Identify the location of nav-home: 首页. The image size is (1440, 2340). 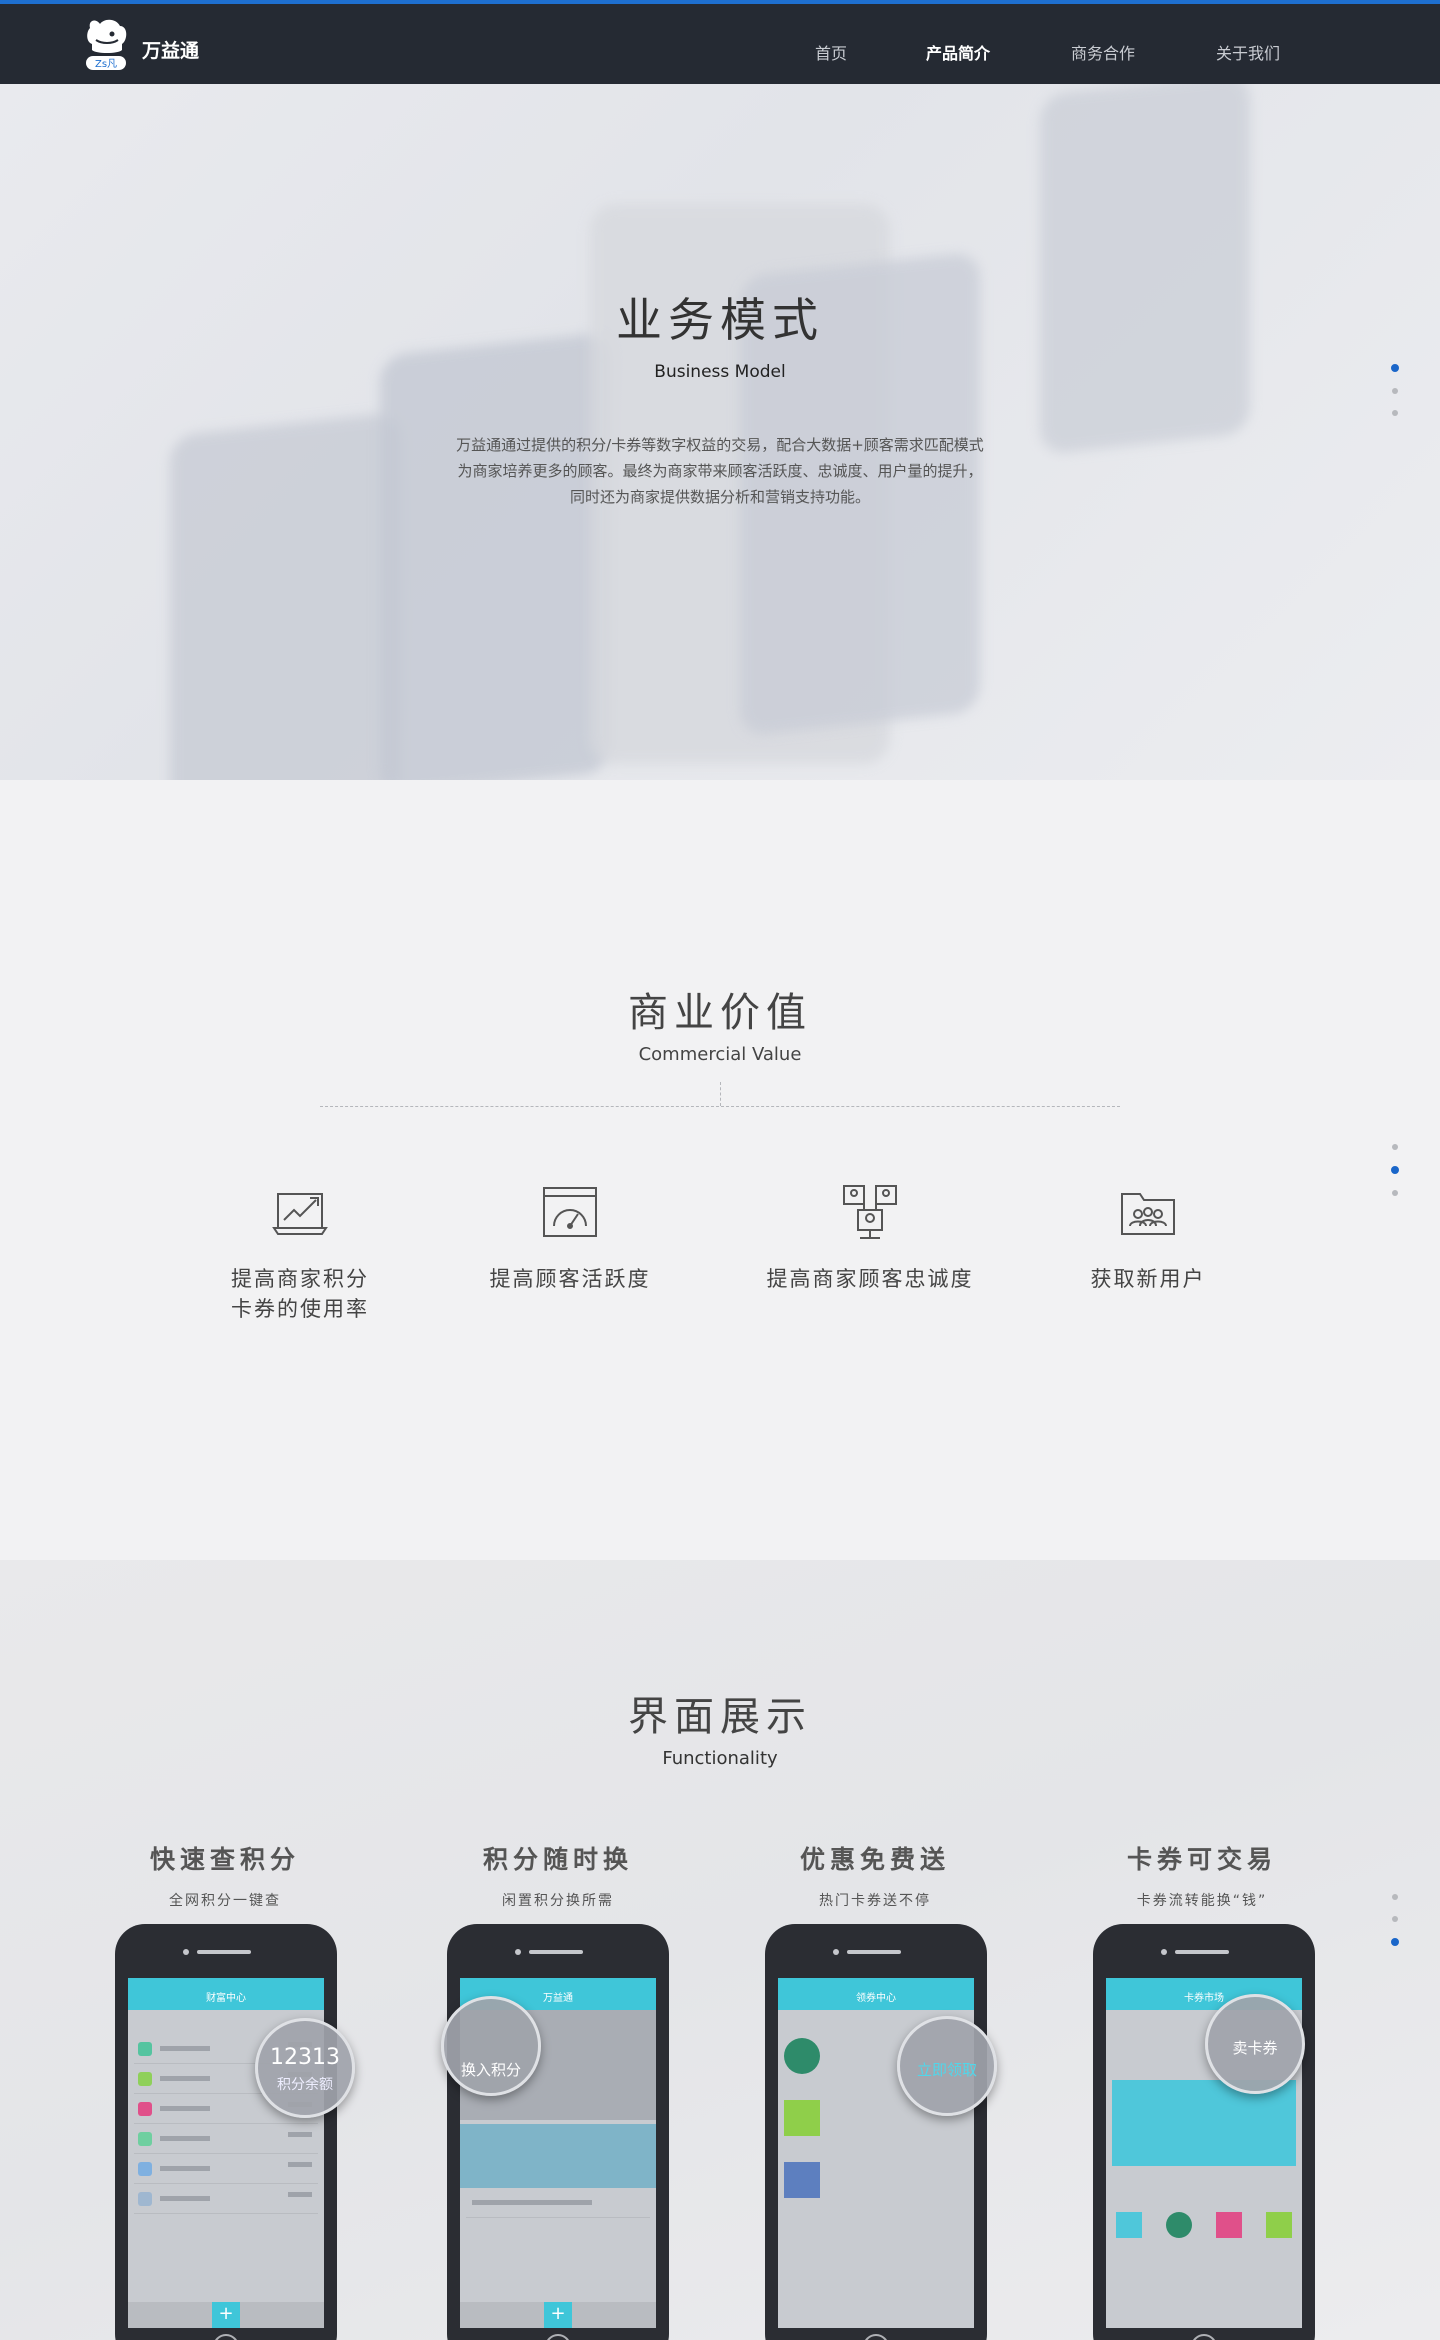
(831, 52).